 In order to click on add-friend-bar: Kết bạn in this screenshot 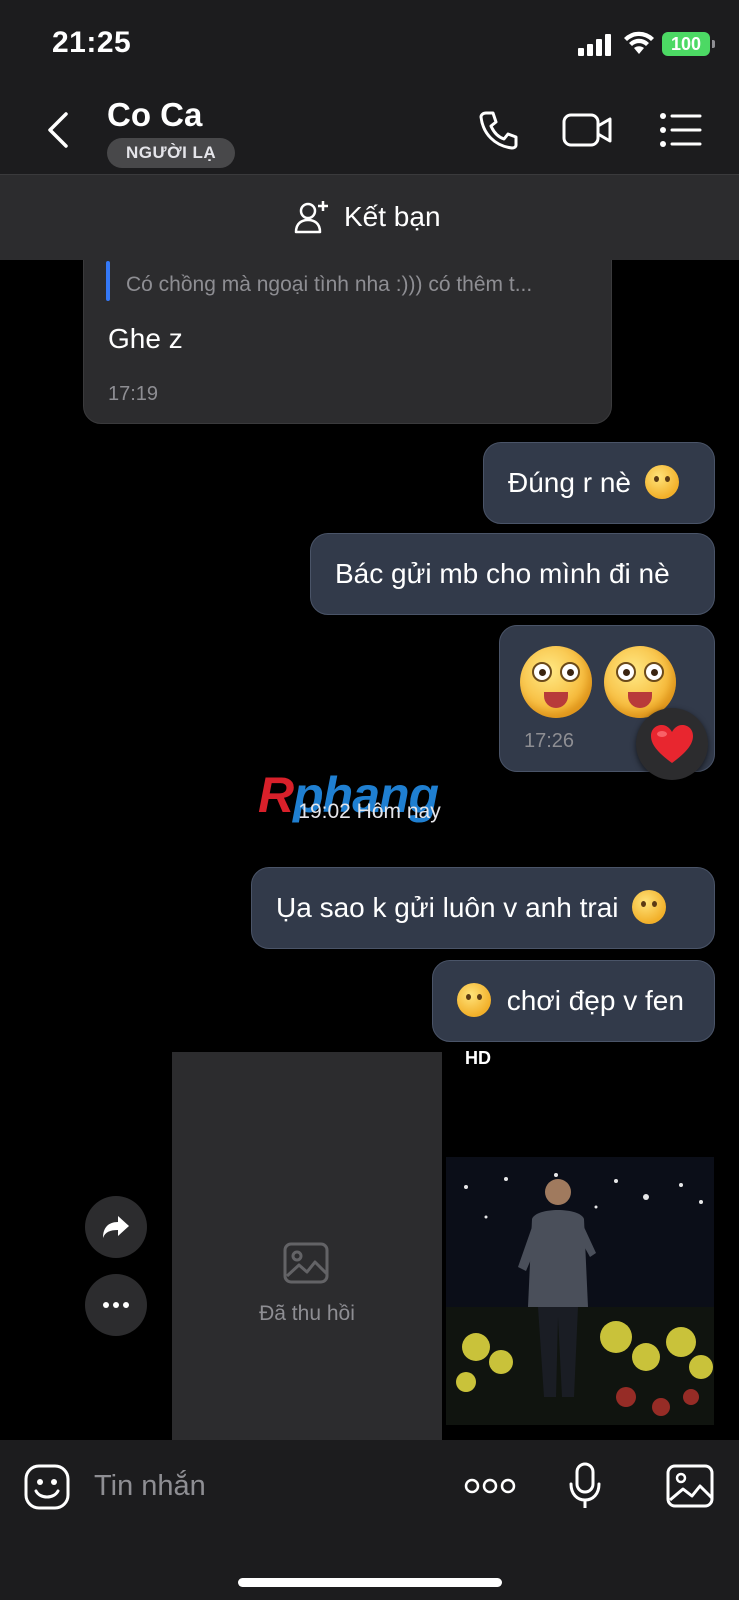, I will do `click(369, 217)`.